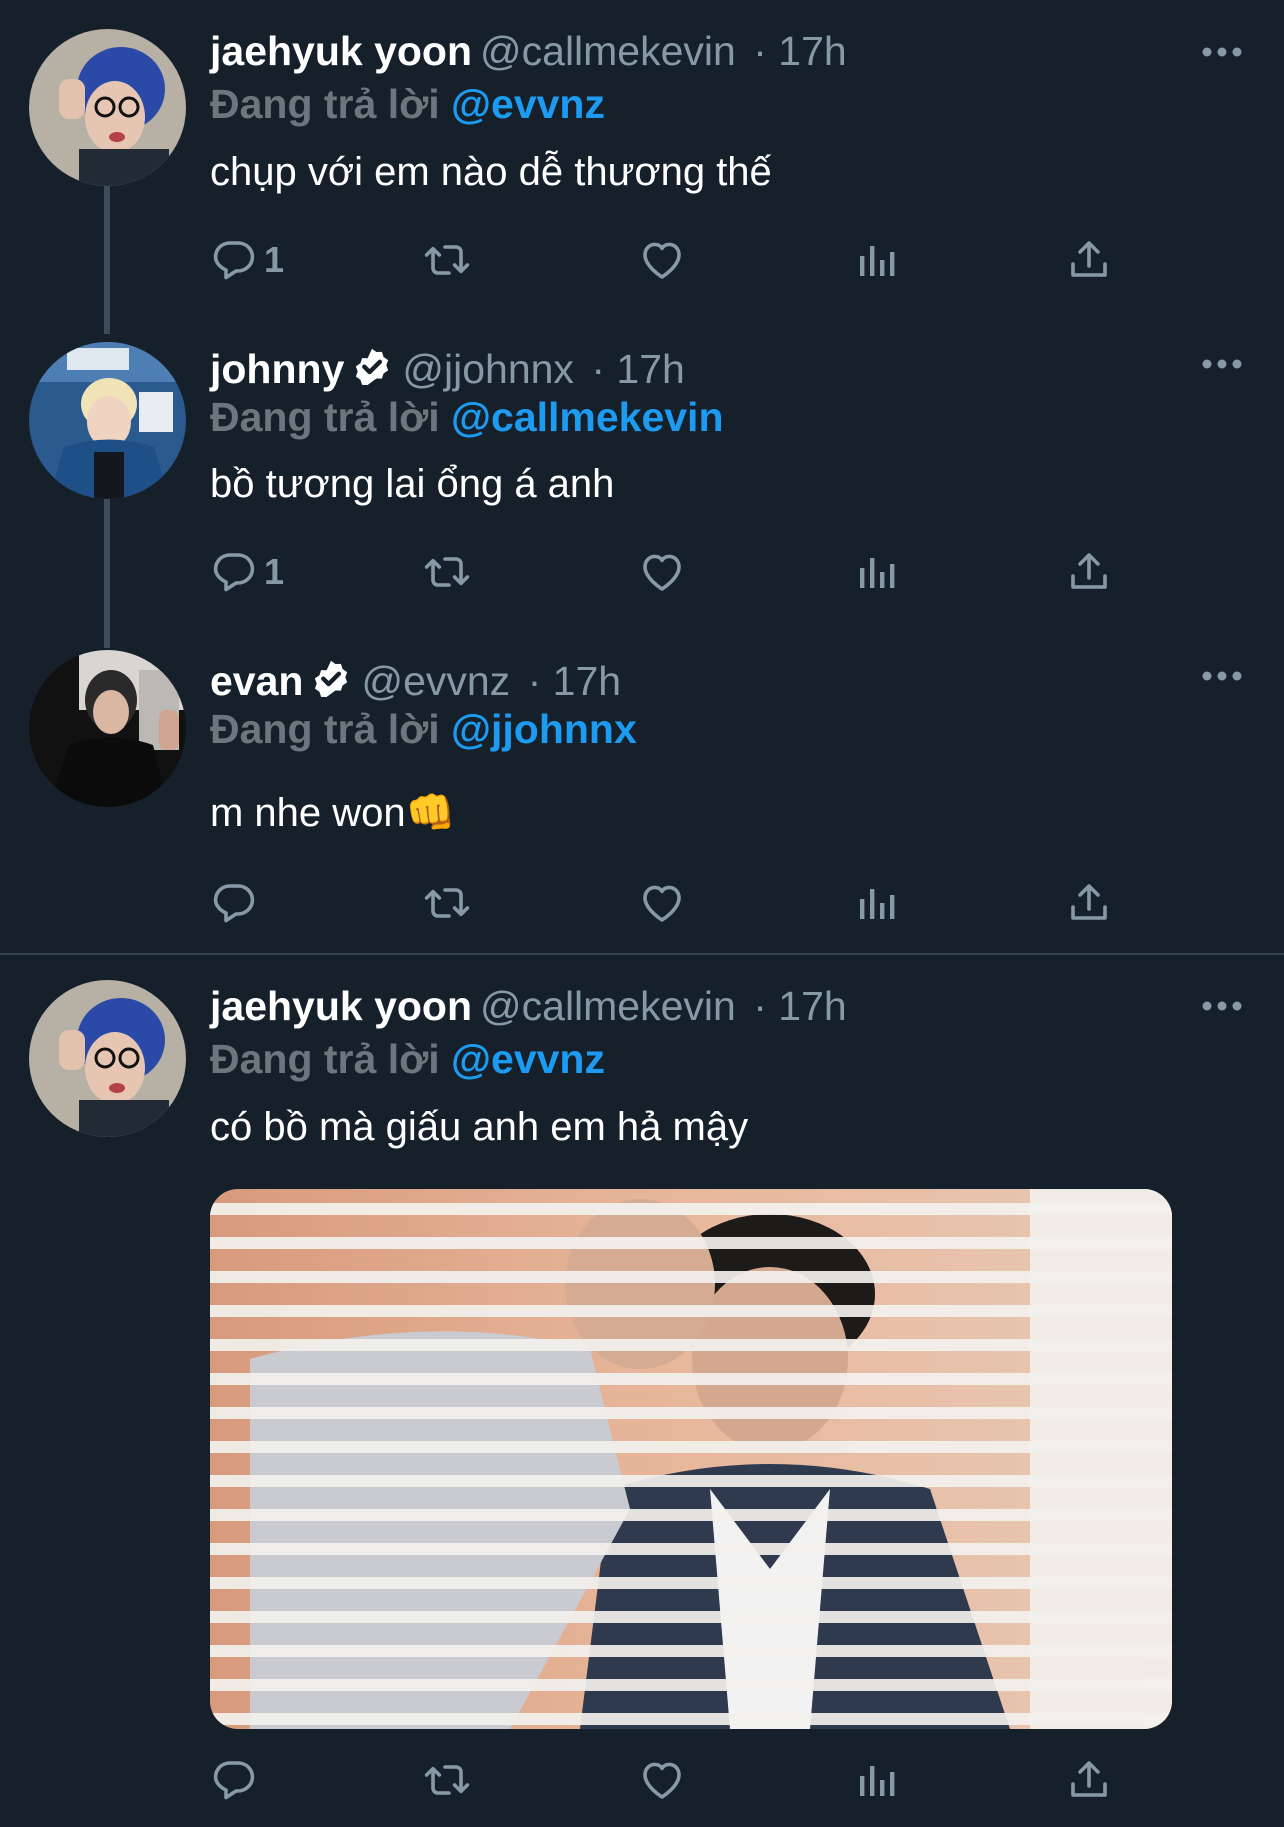 This screenshot has width=1284, height=1827. Describe the element at coordinates (435, 681) in the screenshot. I see `user-handle: @evvnz` at that location.